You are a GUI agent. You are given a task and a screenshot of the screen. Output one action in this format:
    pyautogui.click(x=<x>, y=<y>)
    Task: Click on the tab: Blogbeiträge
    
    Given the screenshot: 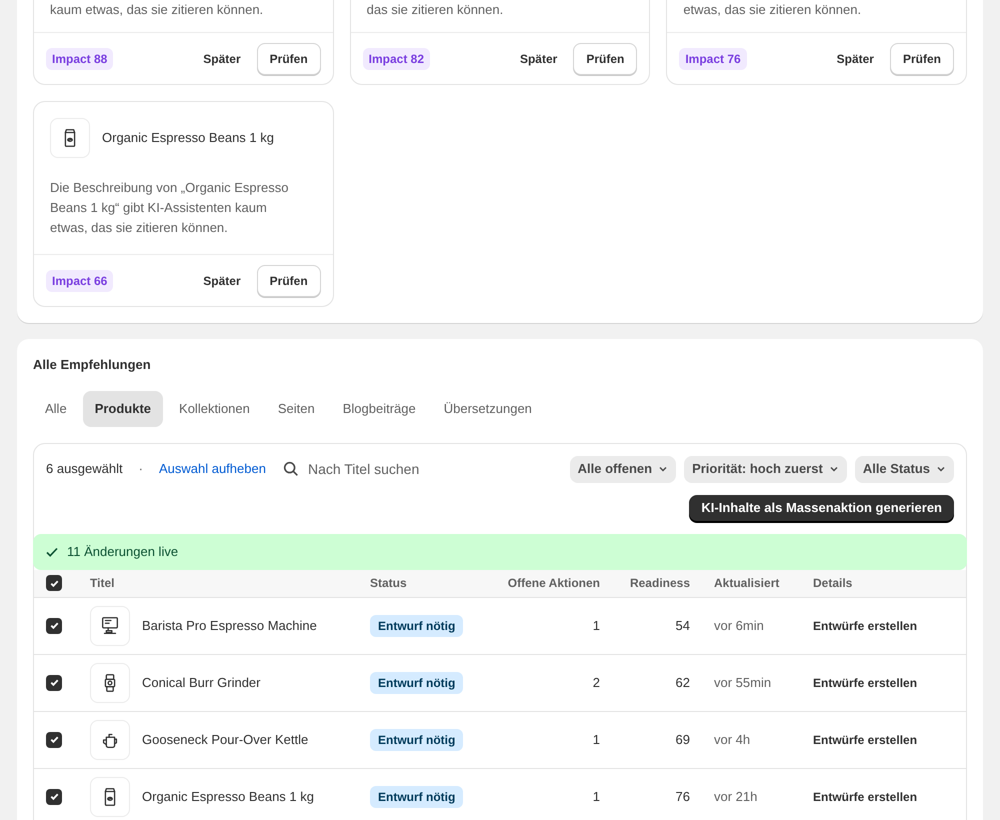 What is the action you would take?
    pyautogui.click(x=379, y=408)
    